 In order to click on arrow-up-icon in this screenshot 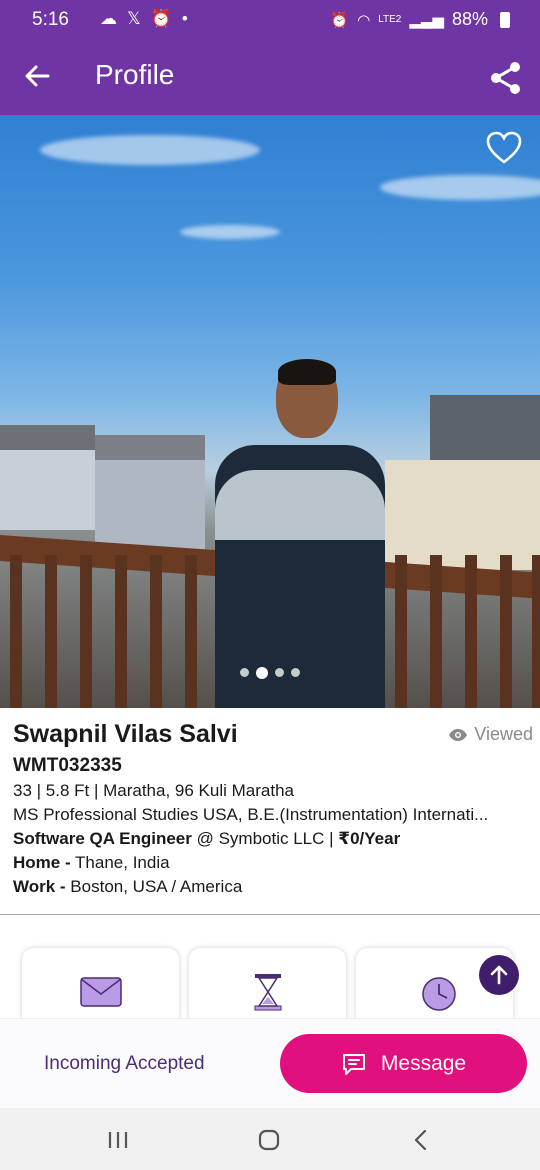, I will do `click(499, 975)`.